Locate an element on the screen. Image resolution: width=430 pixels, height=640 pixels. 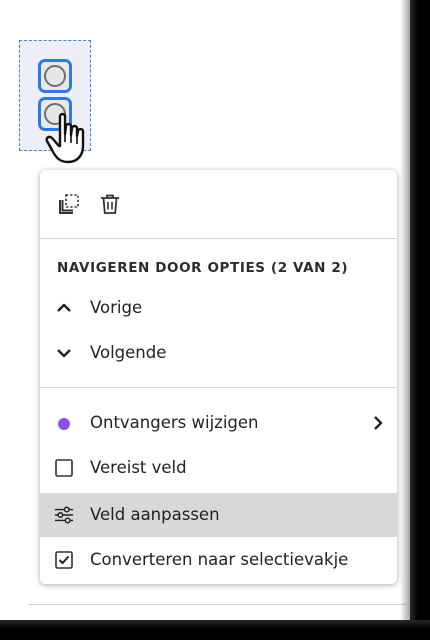
chevron-down-icon is located at coordinates (64, 353).